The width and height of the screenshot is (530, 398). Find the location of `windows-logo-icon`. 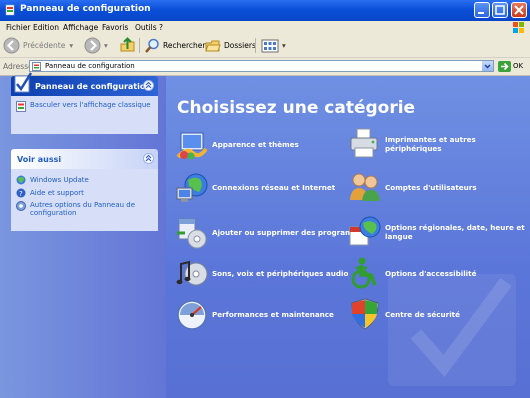

windows-logo-icon is located at coordinates (519, 27).